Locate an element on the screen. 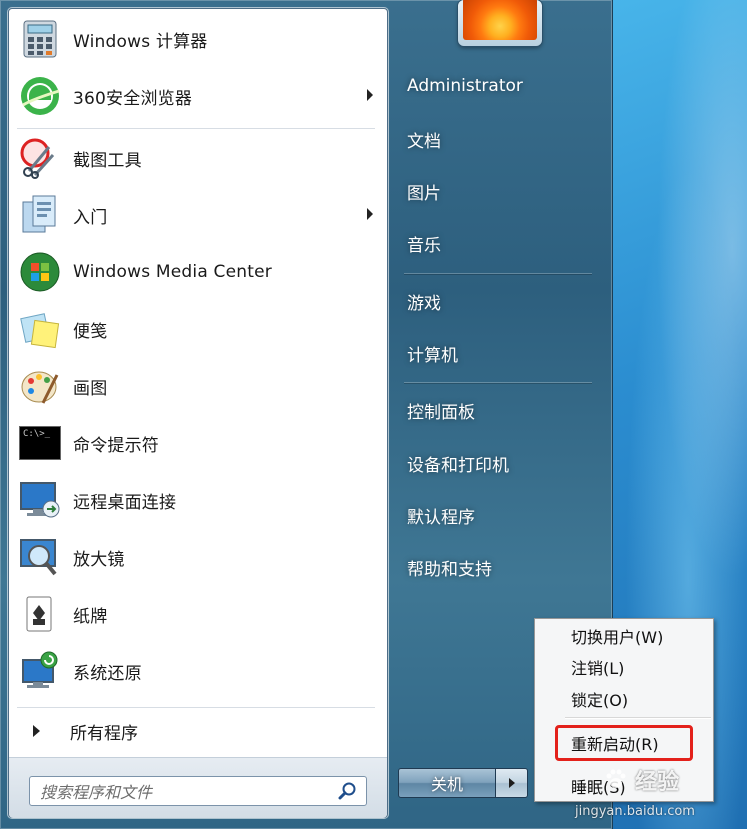 This screenshot has width=747, height=829. browser-360-icon is located at coordinates (40, 96).